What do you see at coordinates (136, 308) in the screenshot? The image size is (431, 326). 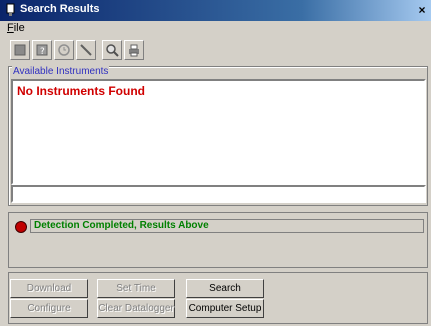 I see `clear-datalogger-button: Clear Datalogger` at bounding box center [136, 308].